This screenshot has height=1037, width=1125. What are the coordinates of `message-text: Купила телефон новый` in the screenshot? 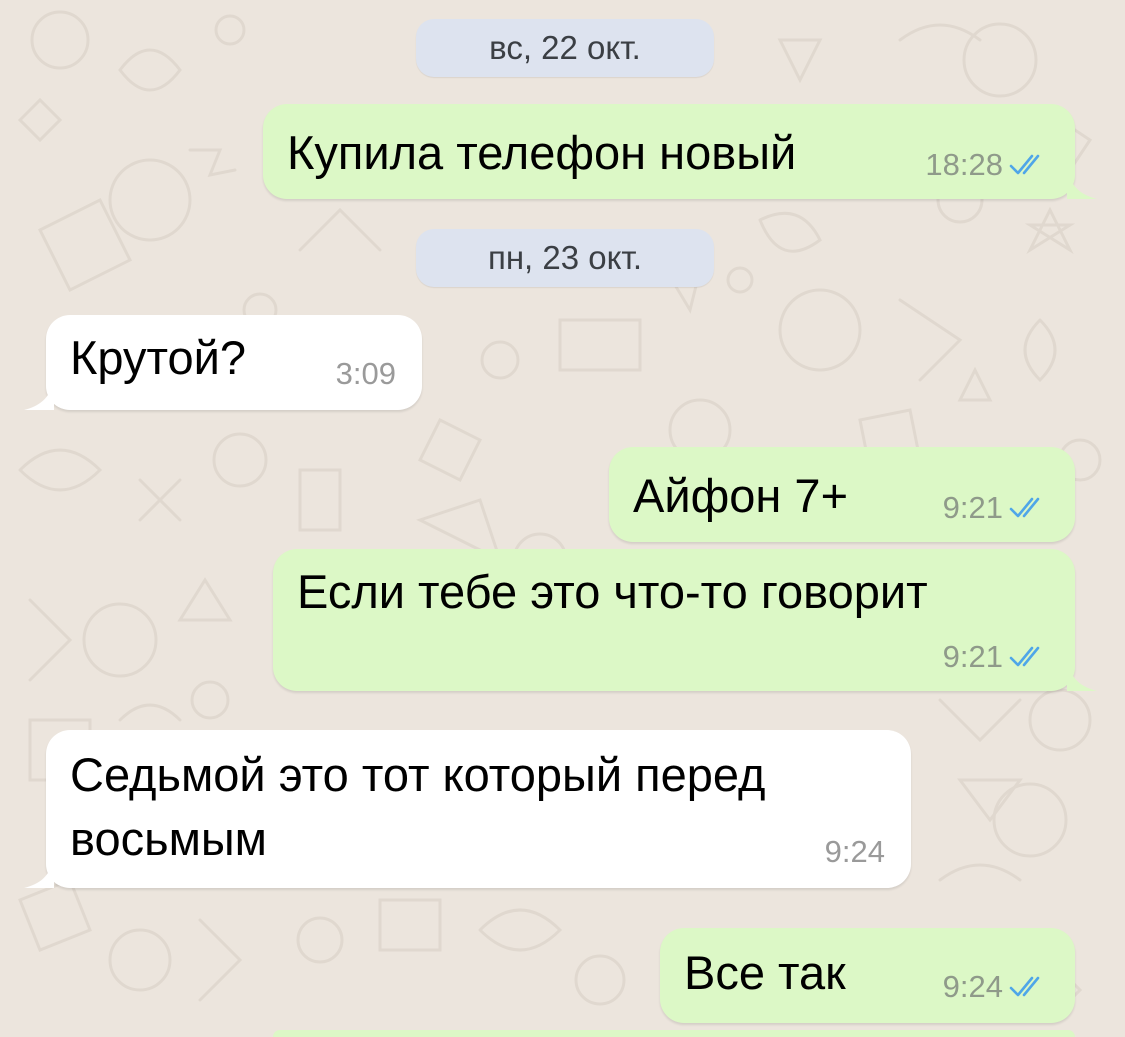 It's located at (542, 152).